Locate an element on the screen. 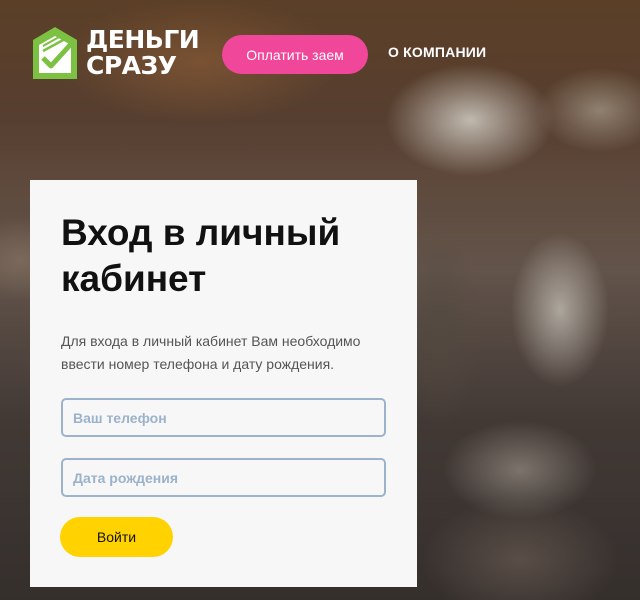  login-title: Вход в личный кабинет is located at coordinates (201, 255).